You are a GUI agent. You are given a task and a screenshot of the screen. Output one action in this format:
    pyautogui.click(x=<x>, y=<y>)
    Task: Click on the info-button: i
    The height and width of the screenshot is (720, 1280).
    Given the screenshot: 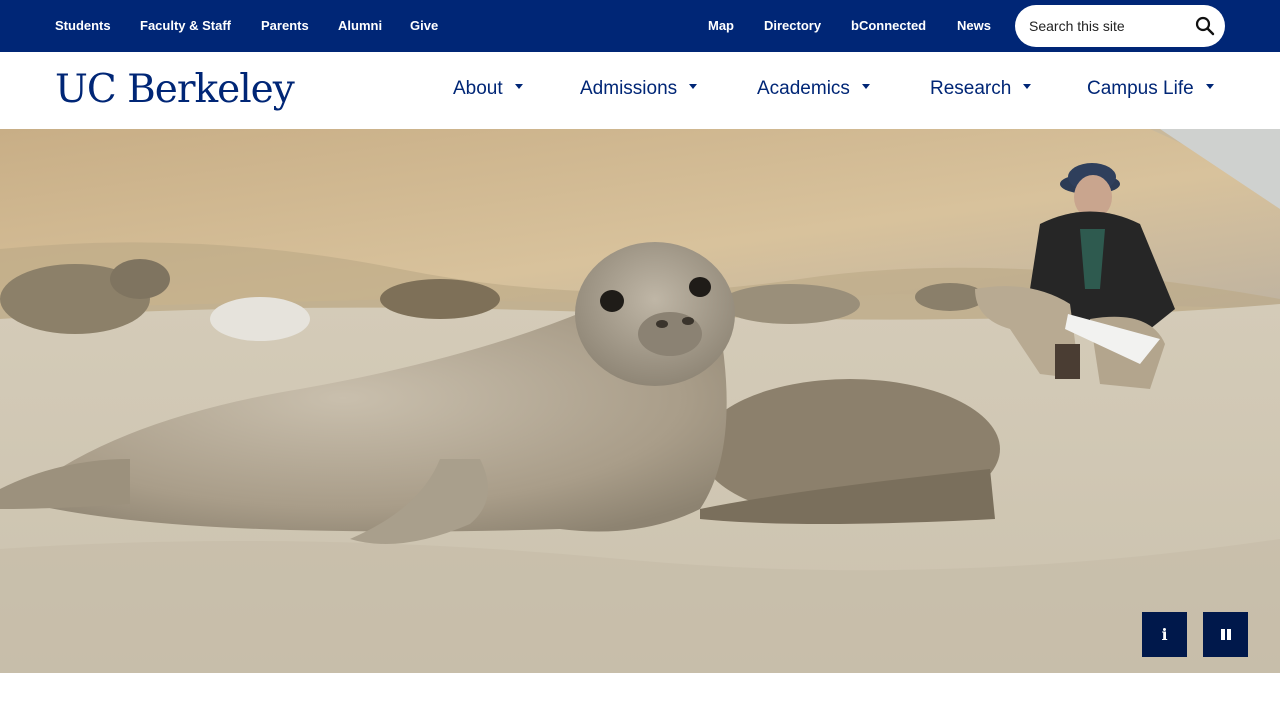 What is the action you would take?
    pyautogui.click(x=1164, y=634)
    